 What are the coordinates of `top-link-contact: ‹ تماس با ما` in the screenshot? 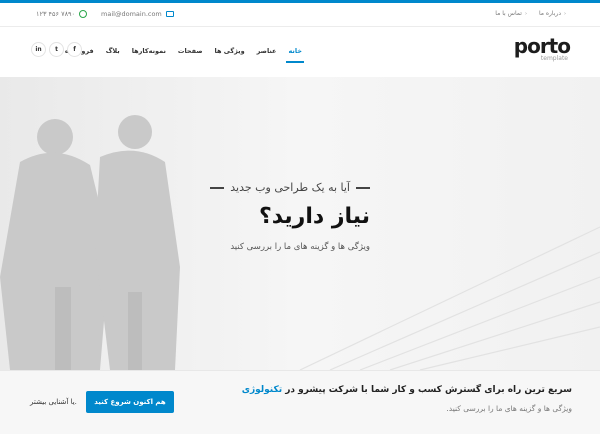 It's located at (511, 13).